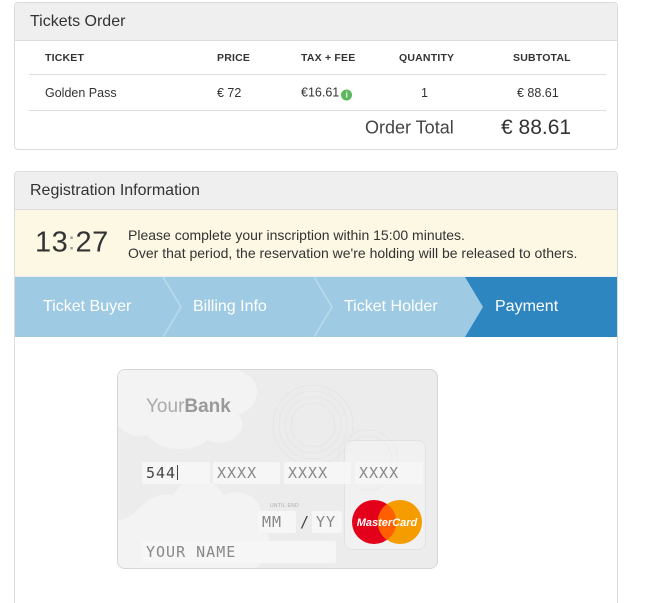  Describe the element at coordinates (92, 242) in the screenshot. I see `timer-seconds: 27` at that location.